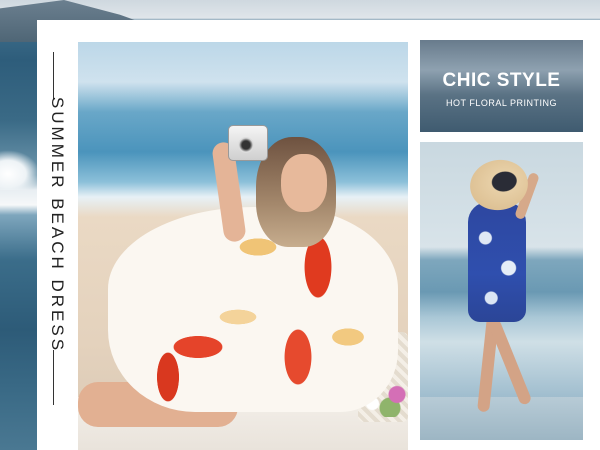  What do you see at coordinates (53, 76) in the screenshot?
I see `title-line-top` at bounding box center [53, 76].